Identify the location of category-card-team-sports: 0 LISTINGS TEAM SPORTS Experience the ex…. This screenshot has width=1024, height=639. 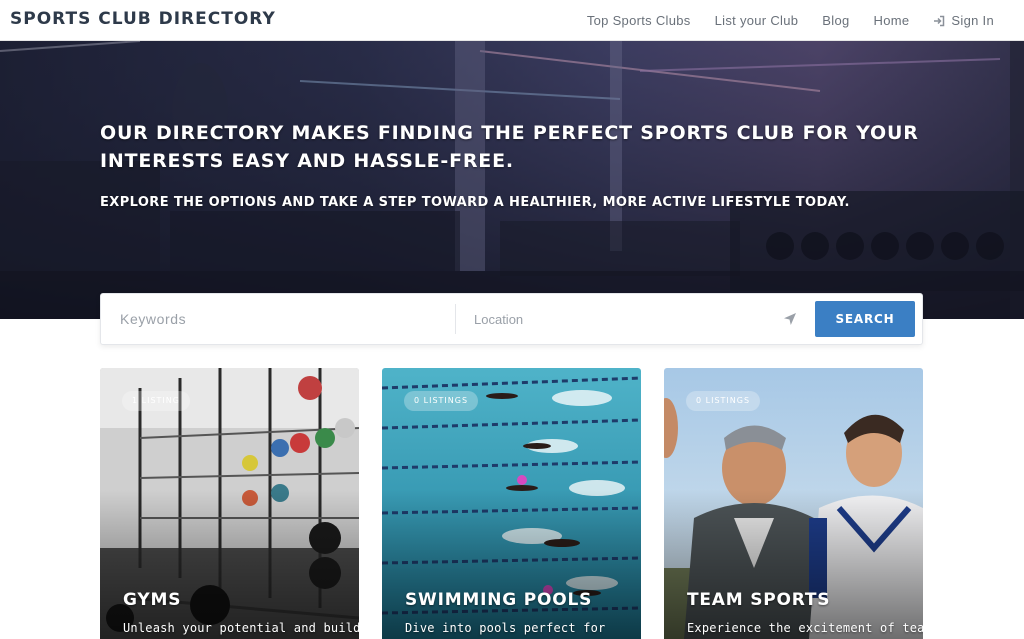
(793, 503).